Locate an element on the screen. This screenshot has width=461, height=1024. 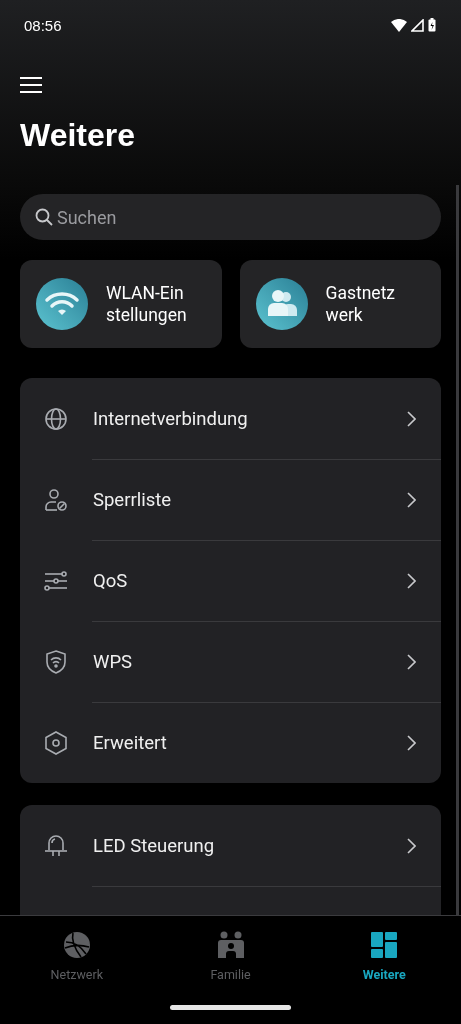
led-icon is located at coordinates (56, 845).